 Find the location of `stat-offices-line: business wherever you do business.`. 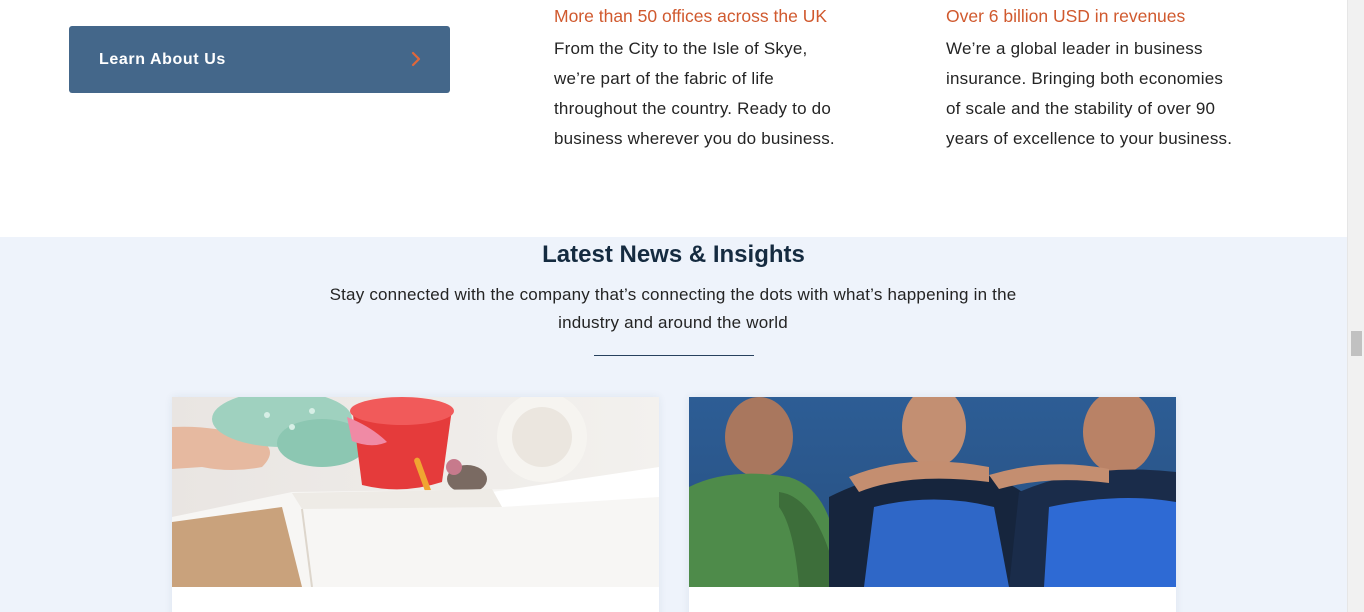

stat-offices-line: business wherever you do business. is located at coordinates (694, 138).